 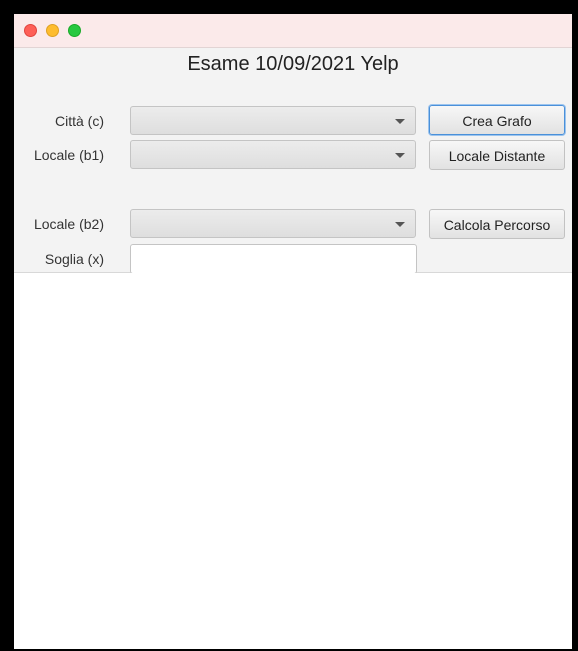 I want to click on calcola-percorso-button: Calcola Percorso, so click(x=497, y=224).